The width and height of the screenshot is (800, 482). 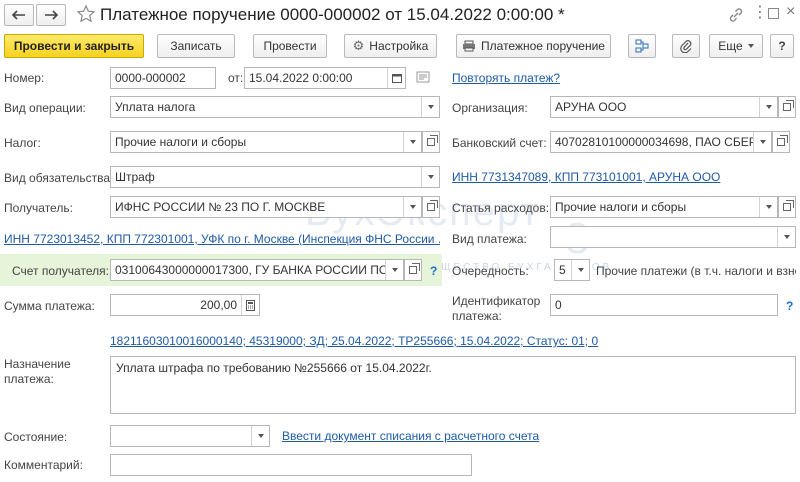 What do you see at coordinates (37, 364) in the screenshot?
I see `purpose-label-line1: Назначение` at bounding box center [37, 364].